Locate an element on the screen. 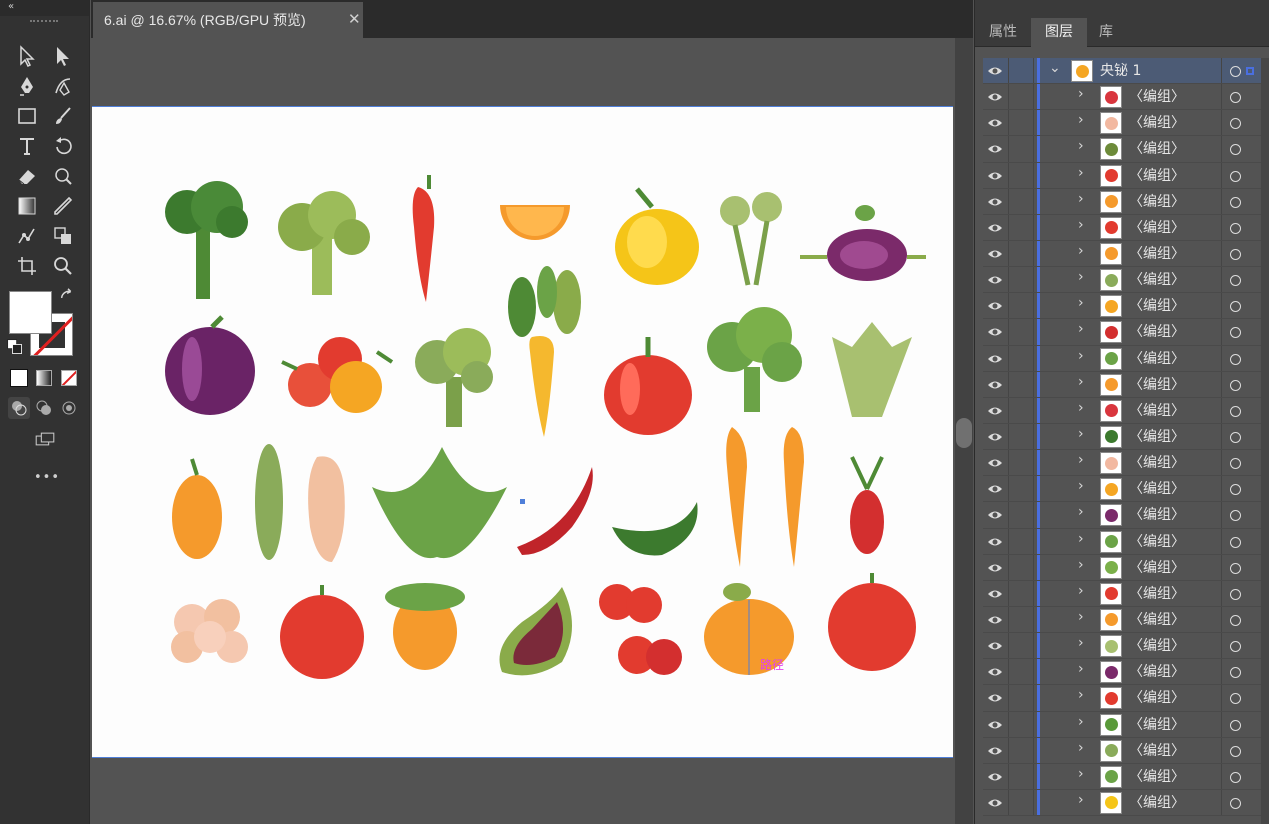  yam is located at coordinates (326, 509).